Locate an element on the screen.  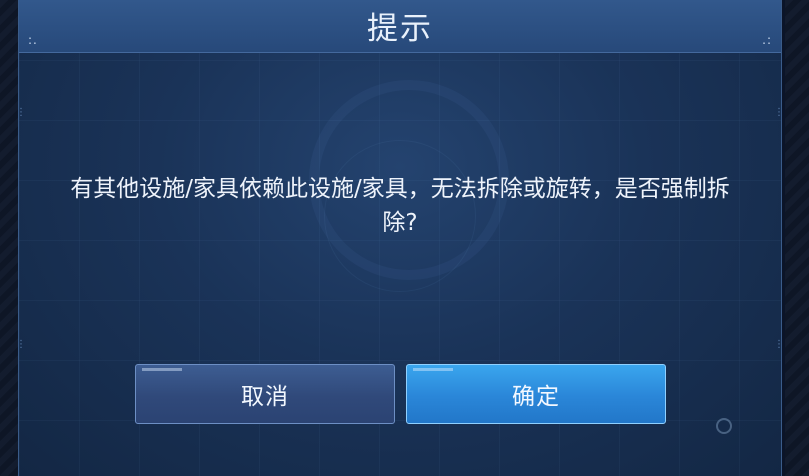
confirm-button-label: 确定 is located at coordinates (536, 397).